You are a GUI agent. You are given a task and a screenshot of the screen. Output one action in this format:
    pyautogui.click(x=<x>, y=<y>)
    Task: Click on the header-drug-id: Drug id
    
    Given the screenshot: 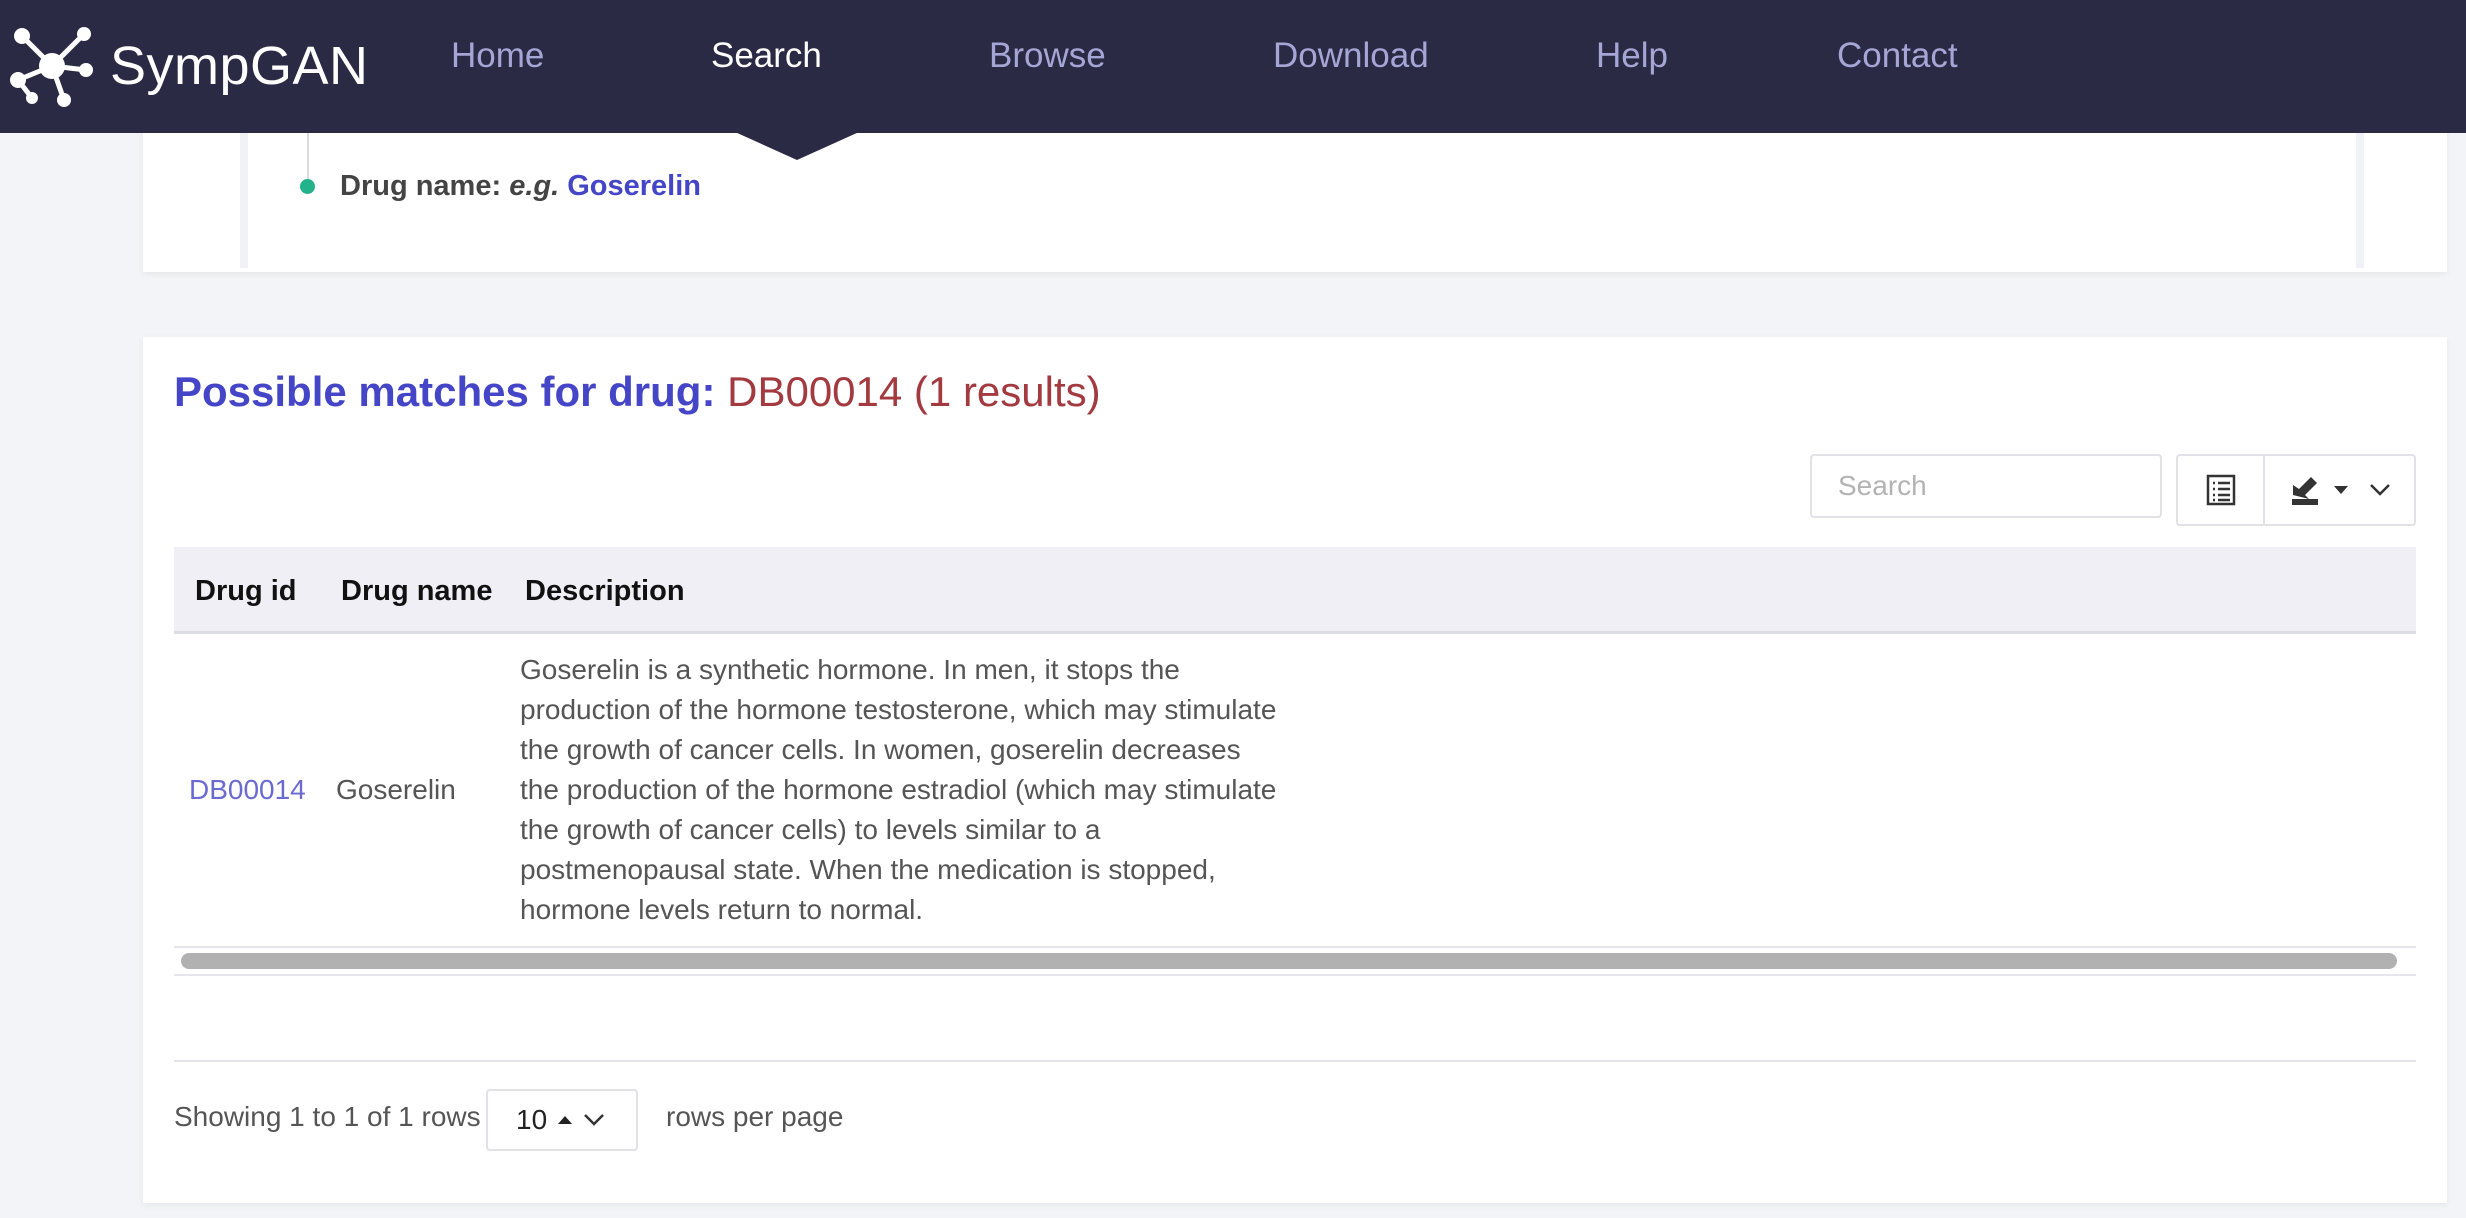 What is the action you would take?
    pyautogui.click(x=246, y=591)
    